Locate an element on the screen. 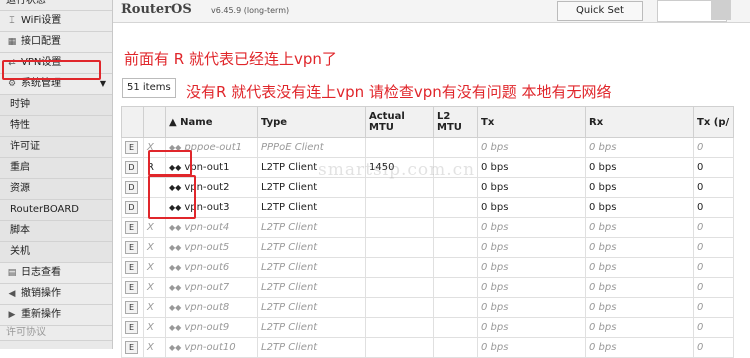 The width and height of the screenshot is (750, 358). col-actual-mtu: Actual MTU is located at coordinates (399, 122).